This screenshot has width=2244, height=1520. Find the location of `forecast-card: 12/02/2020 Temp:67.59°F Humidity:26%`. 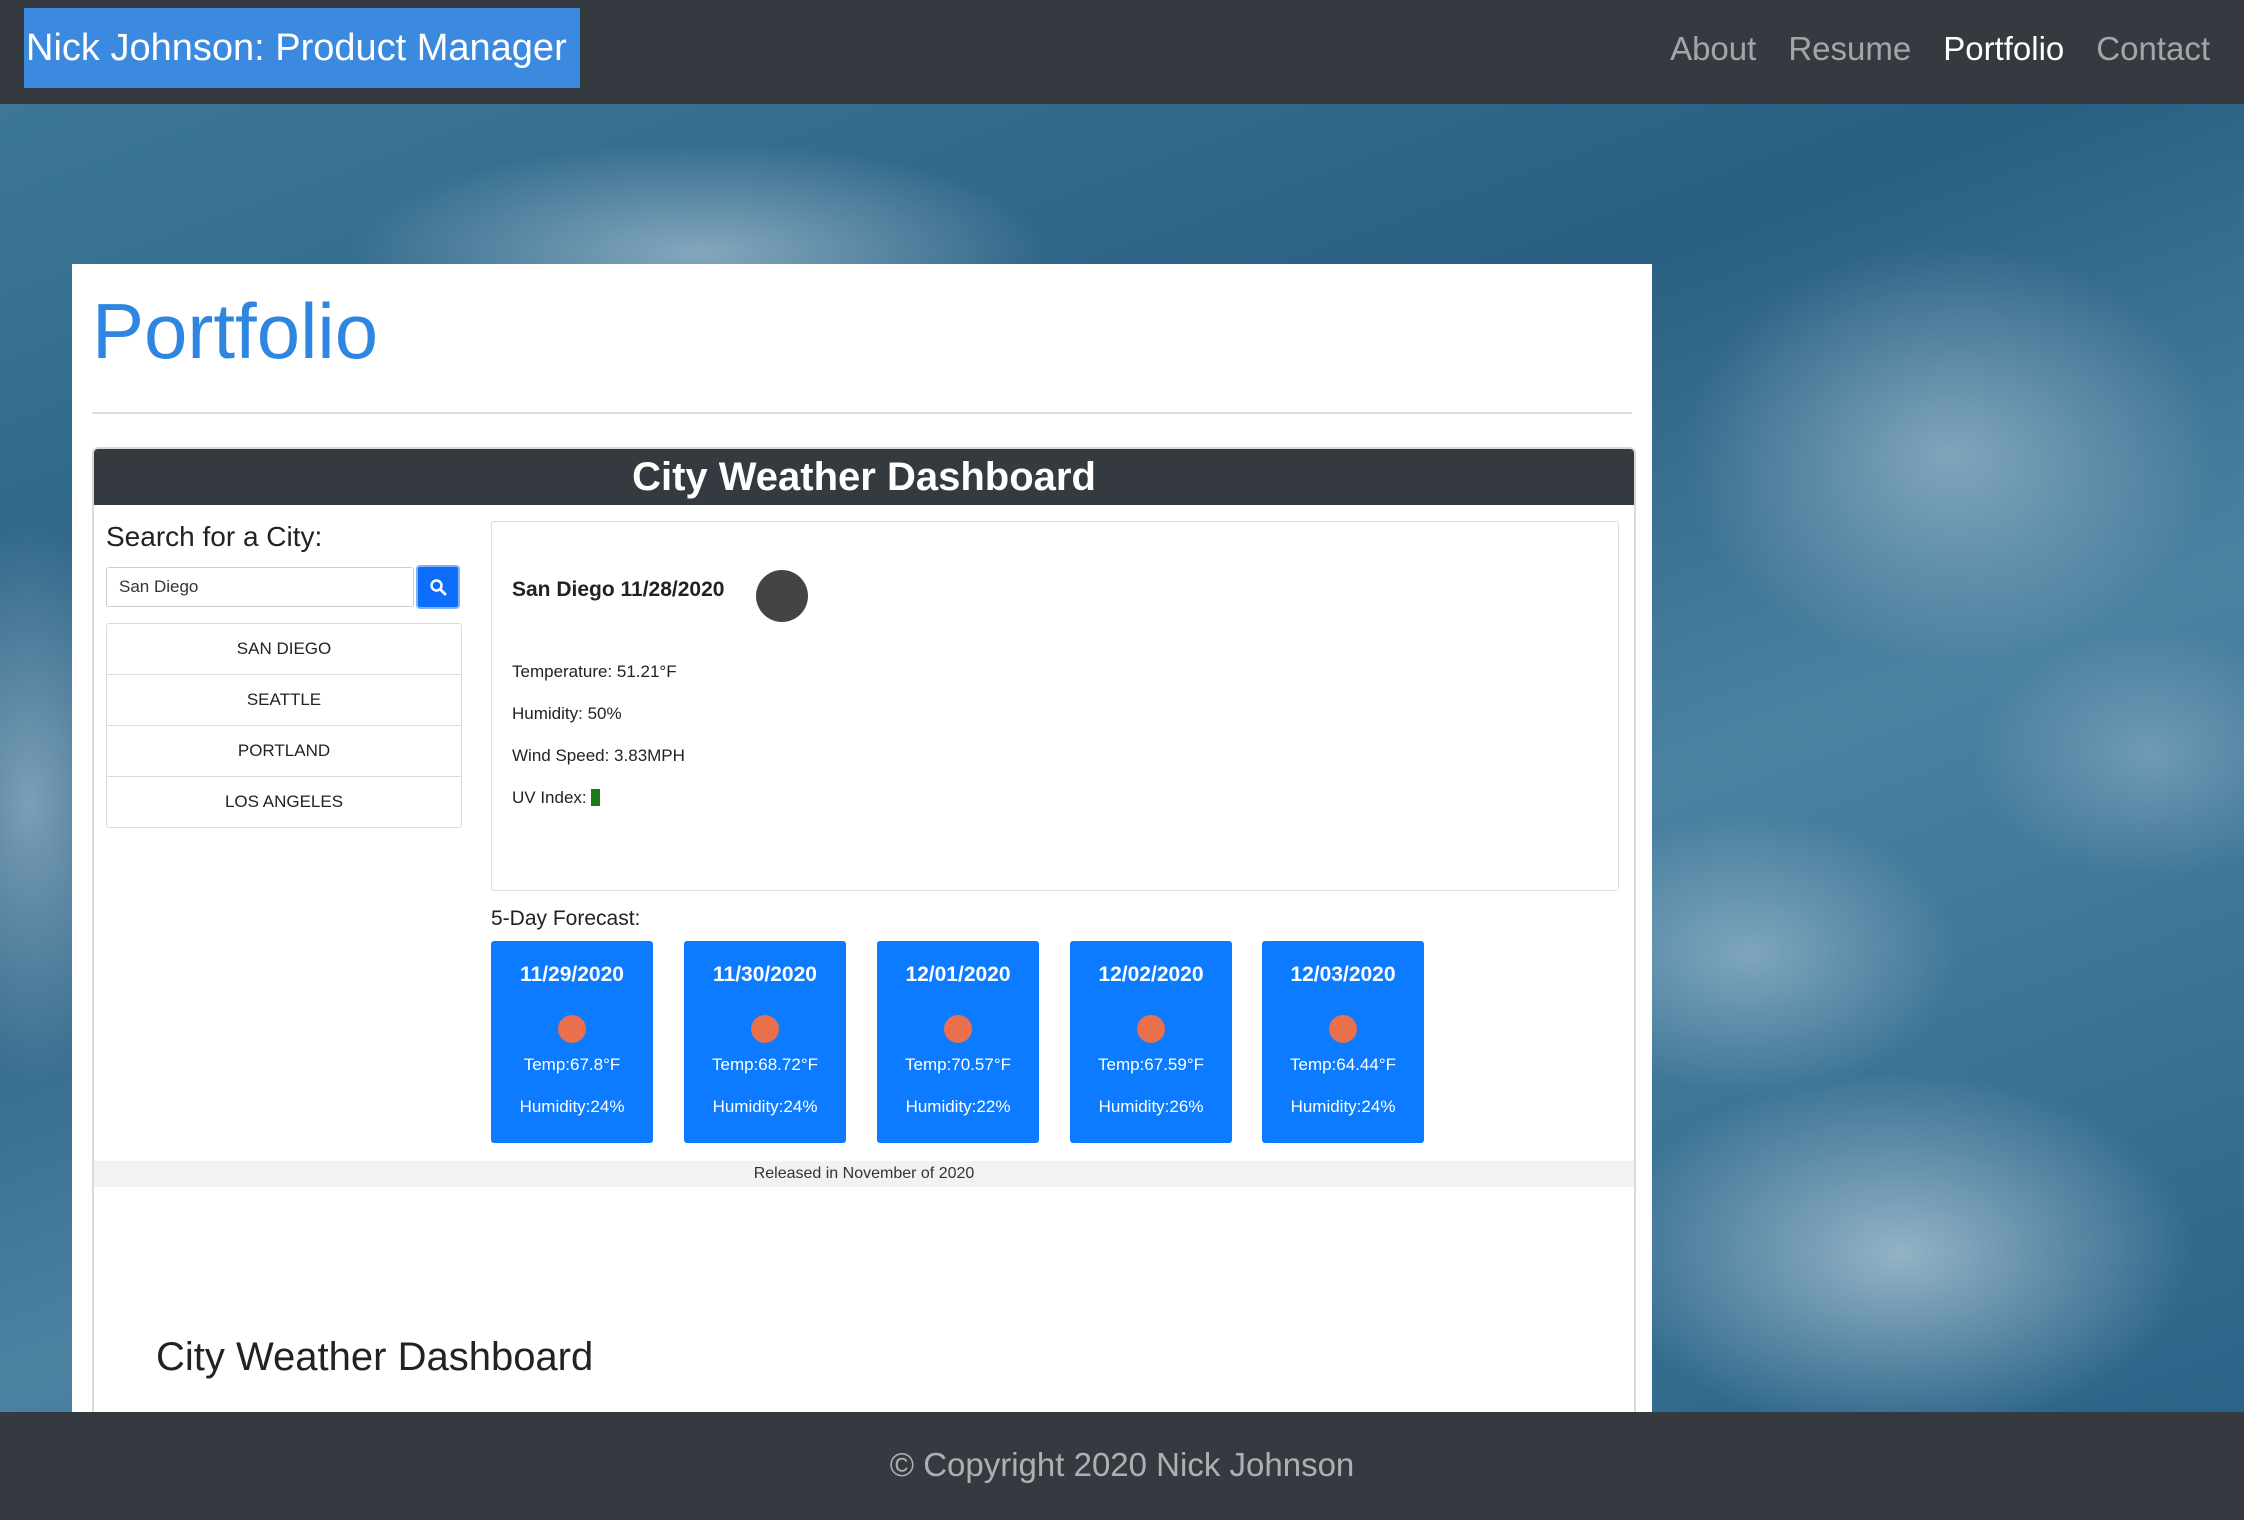

forecast-card: 12/02/2020 Temp:67.59°F Humidity:26% is located at coordinates (1151, 1042).